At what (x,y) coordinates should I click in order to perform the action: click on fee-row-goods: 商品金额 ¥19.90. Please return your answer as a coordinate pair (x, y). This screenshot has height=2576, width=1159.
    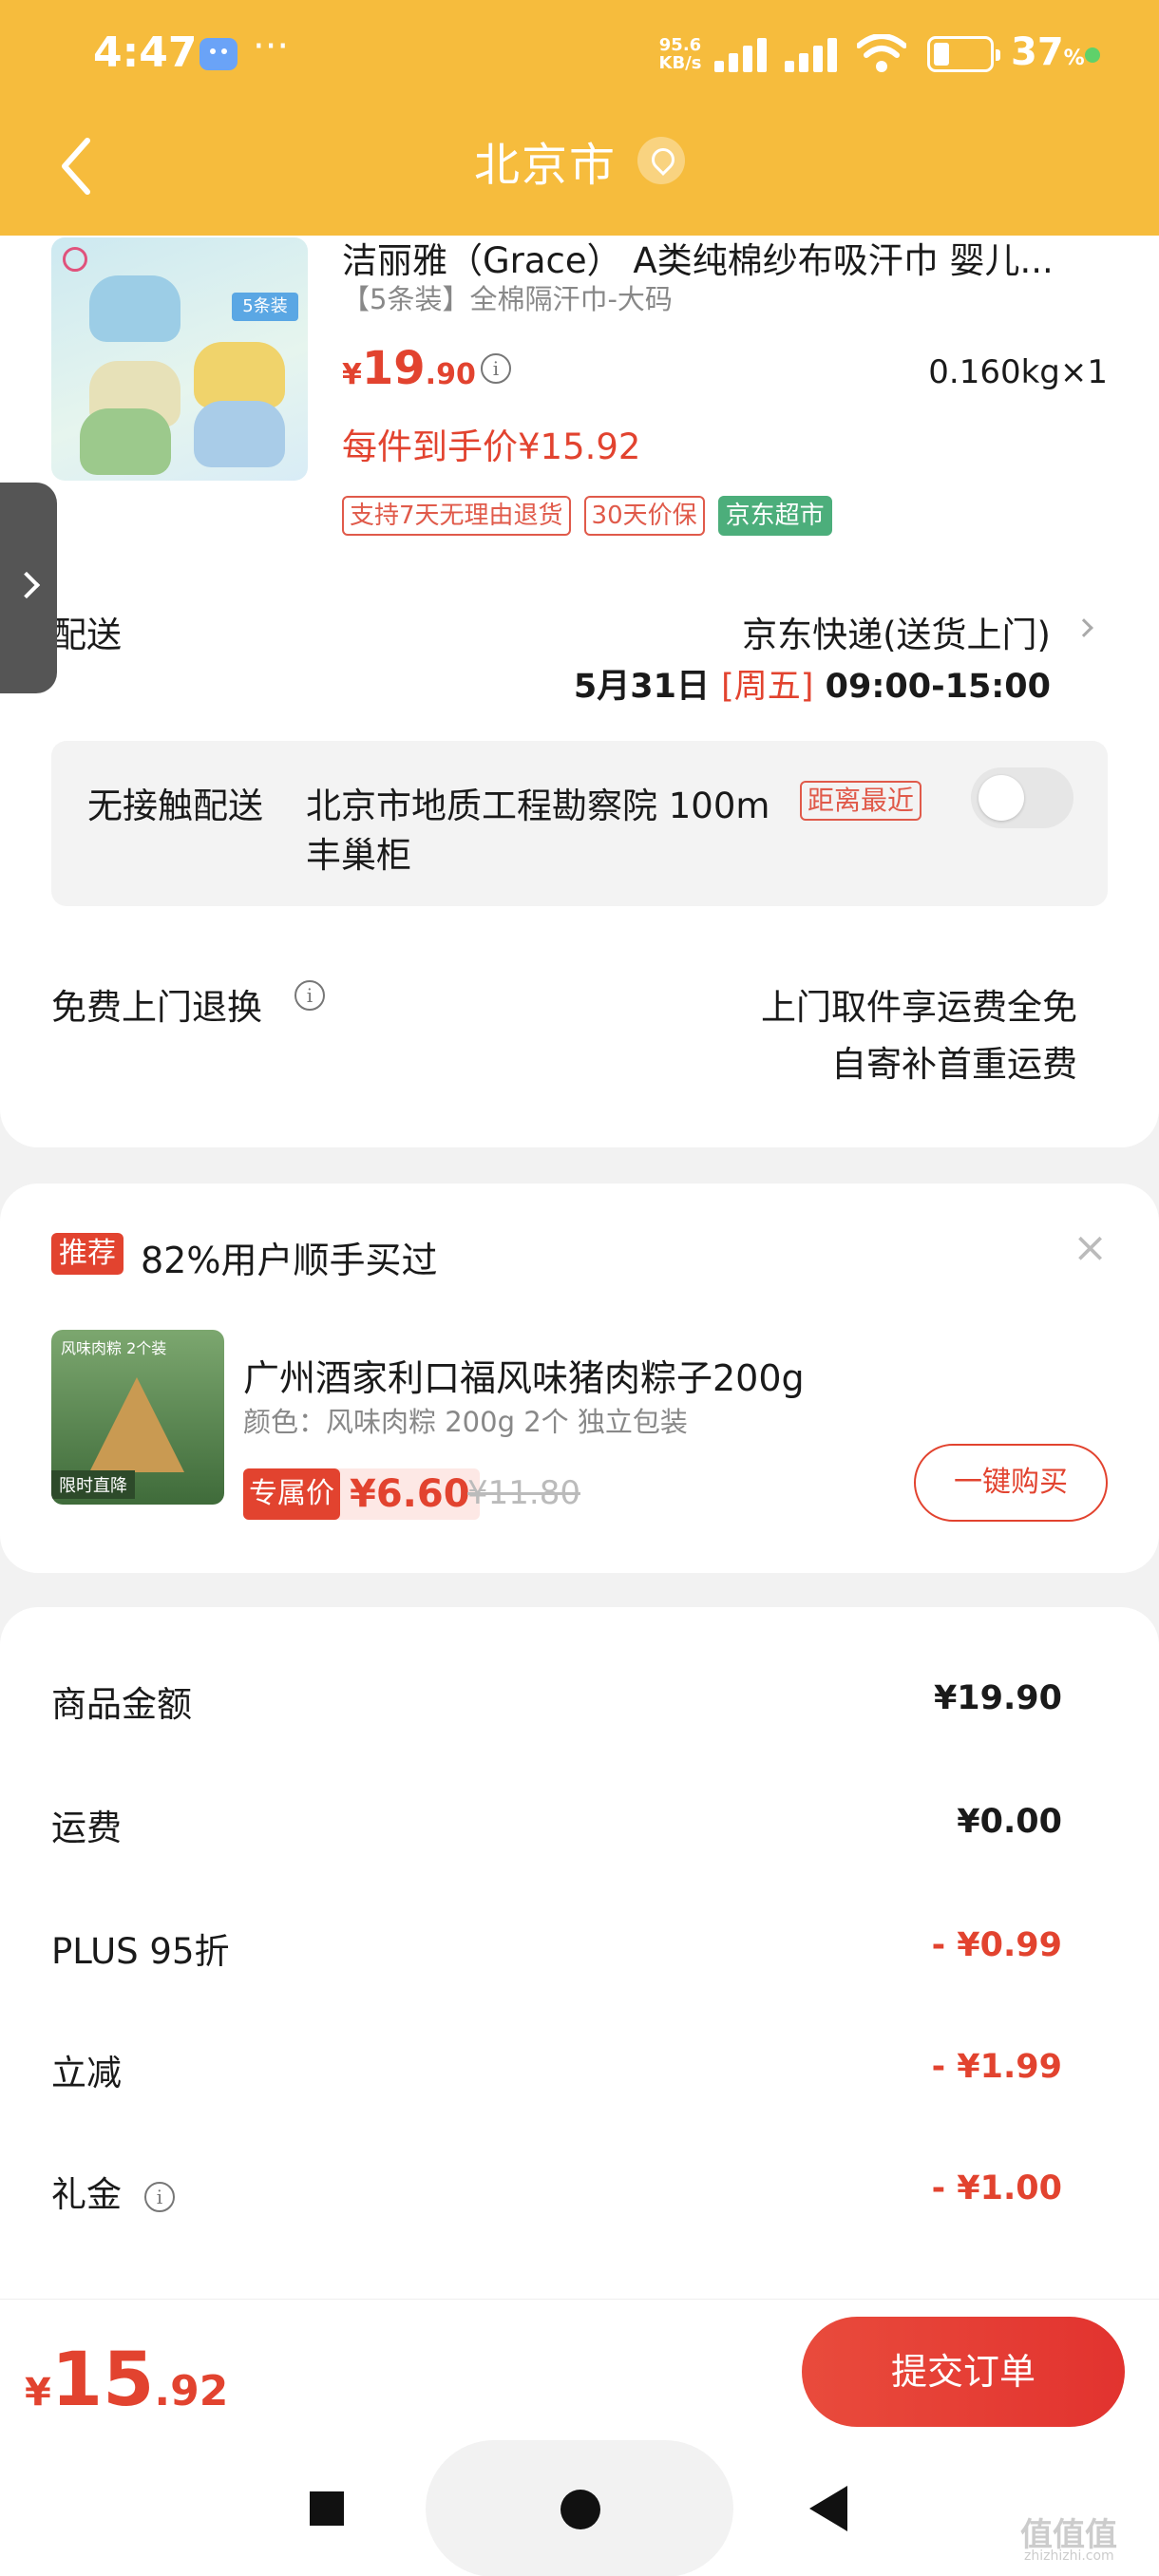
    Looking at the image, I should click on (556, 1704).